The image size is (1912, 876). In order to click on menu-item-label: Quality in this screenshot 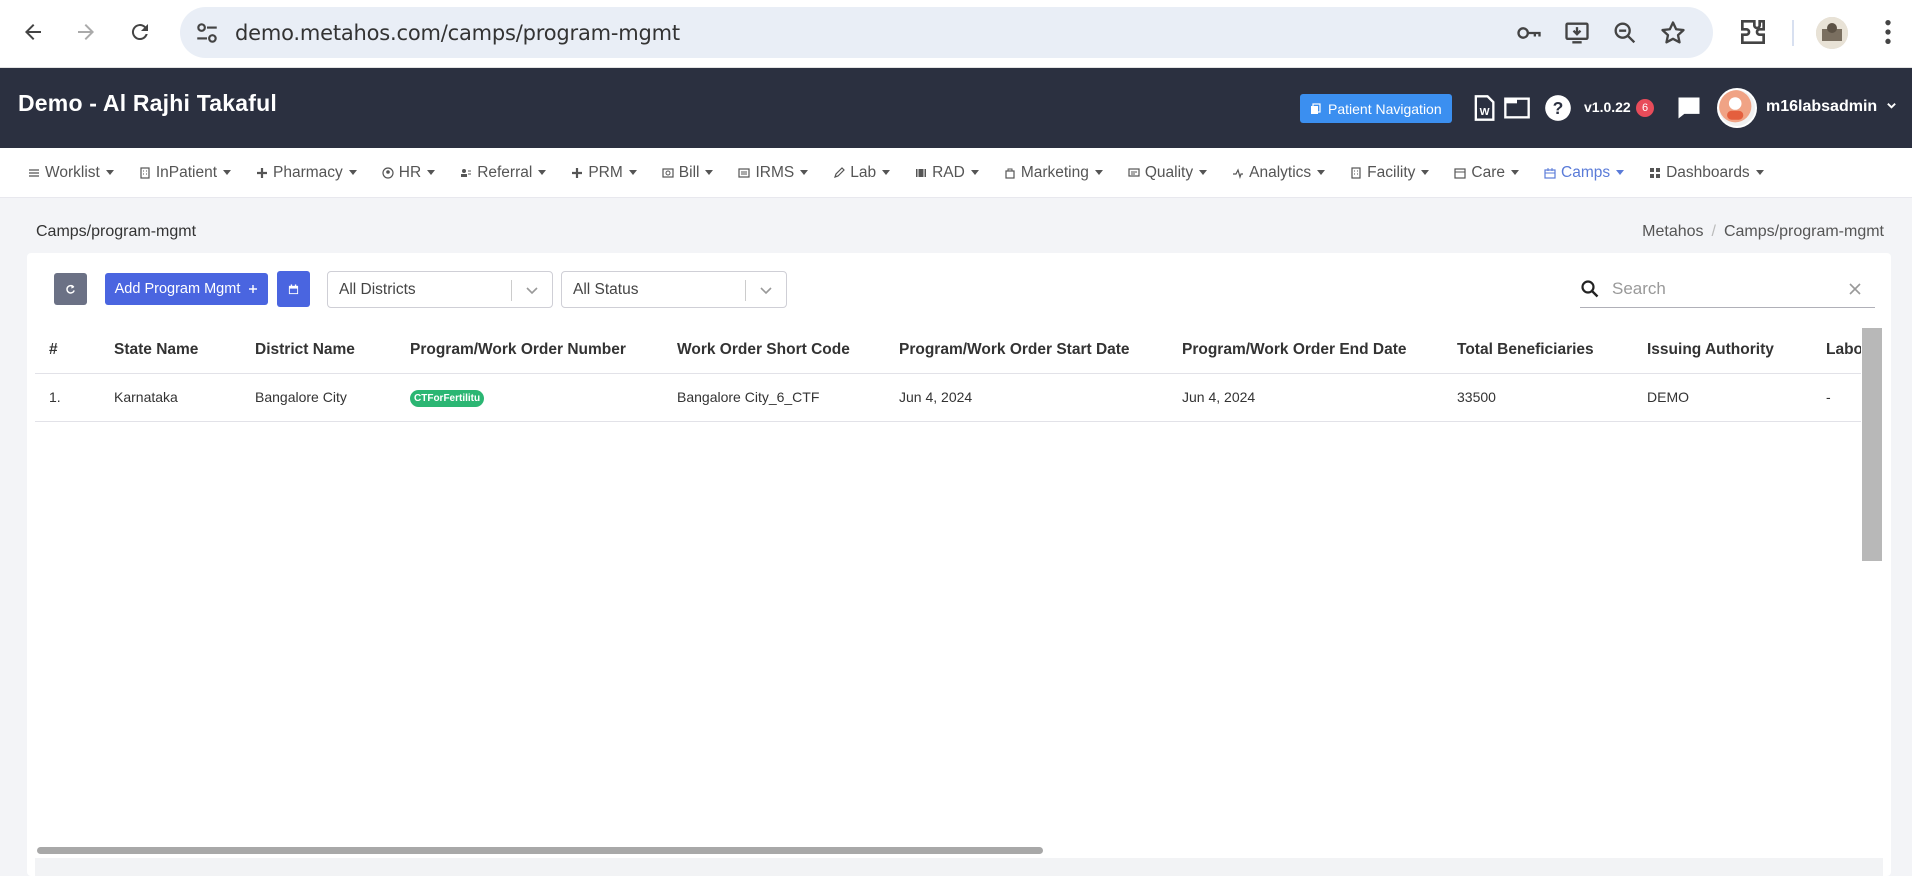, I will do `click(1169, 172)`.